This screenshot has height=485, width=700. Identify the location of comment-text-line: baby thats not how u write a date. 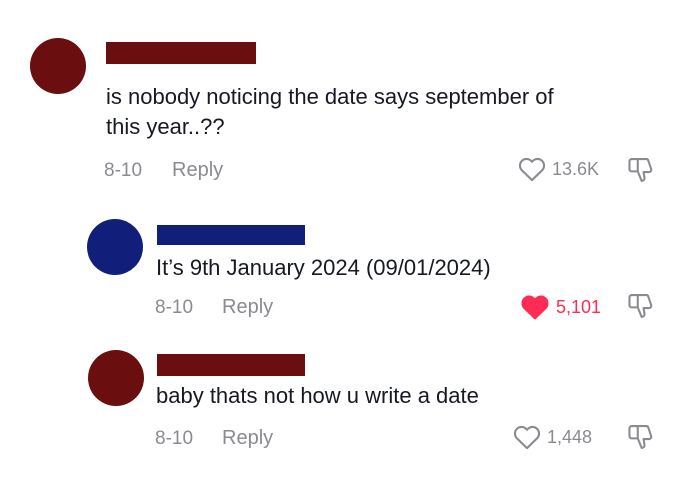
(317, 395).